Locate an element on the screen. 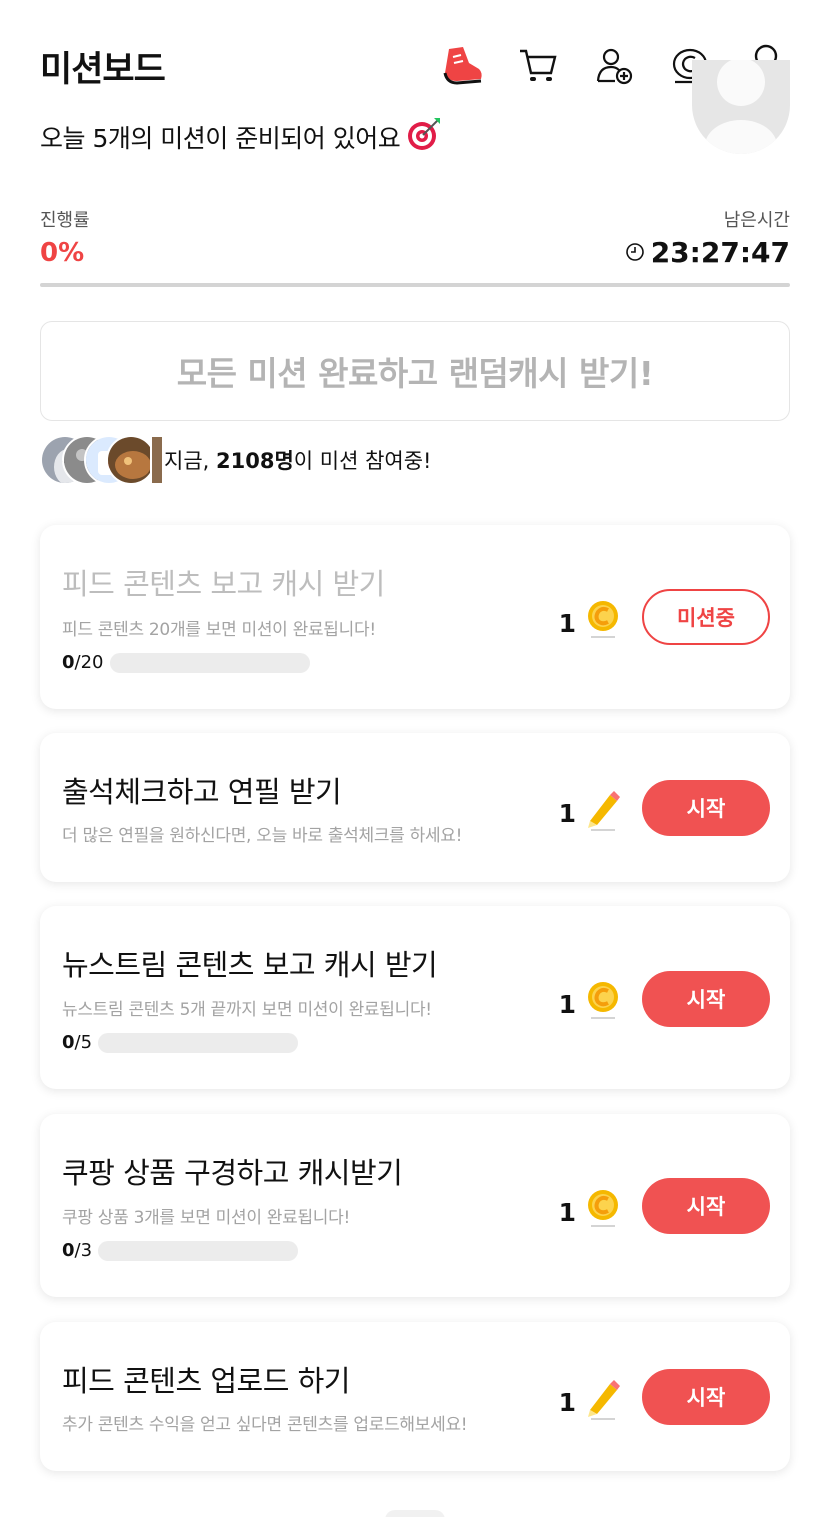  subtitle-text: 오늘 5개의 미션이 준비되어 있어요 is located at coordinates (220, 138).